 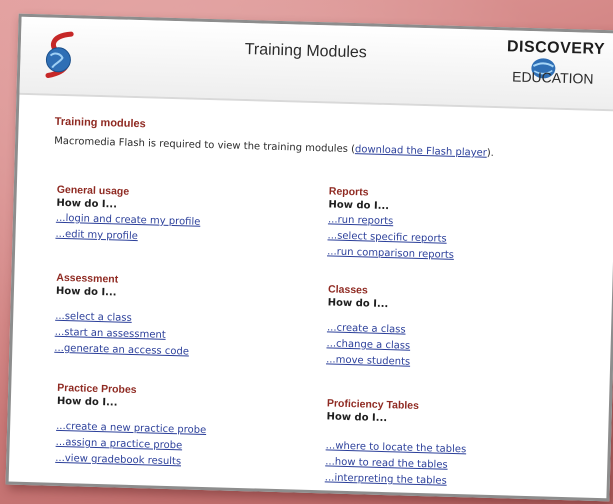 What do you see at coordinates (96, 235) in the screenshot?
I see `link-edit-profile: ...edit my profile` at bounding box center [96, 235].